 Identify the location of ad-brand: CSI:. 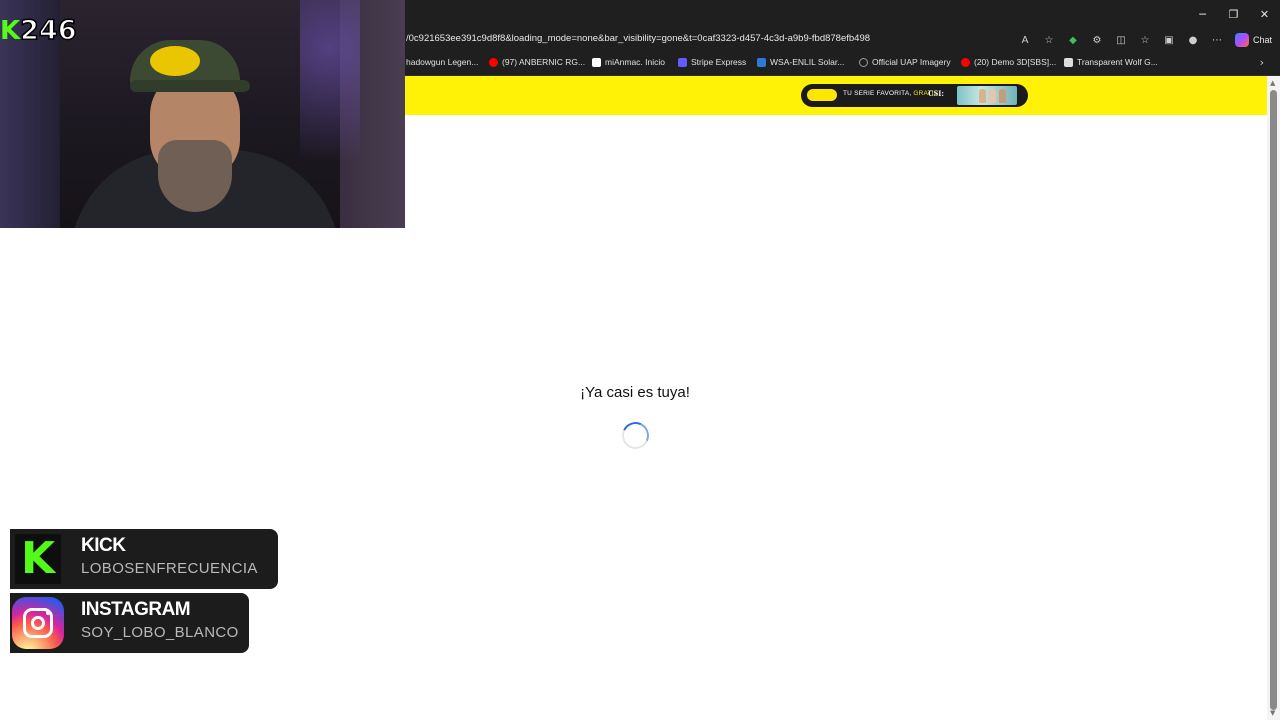
(936, 93).